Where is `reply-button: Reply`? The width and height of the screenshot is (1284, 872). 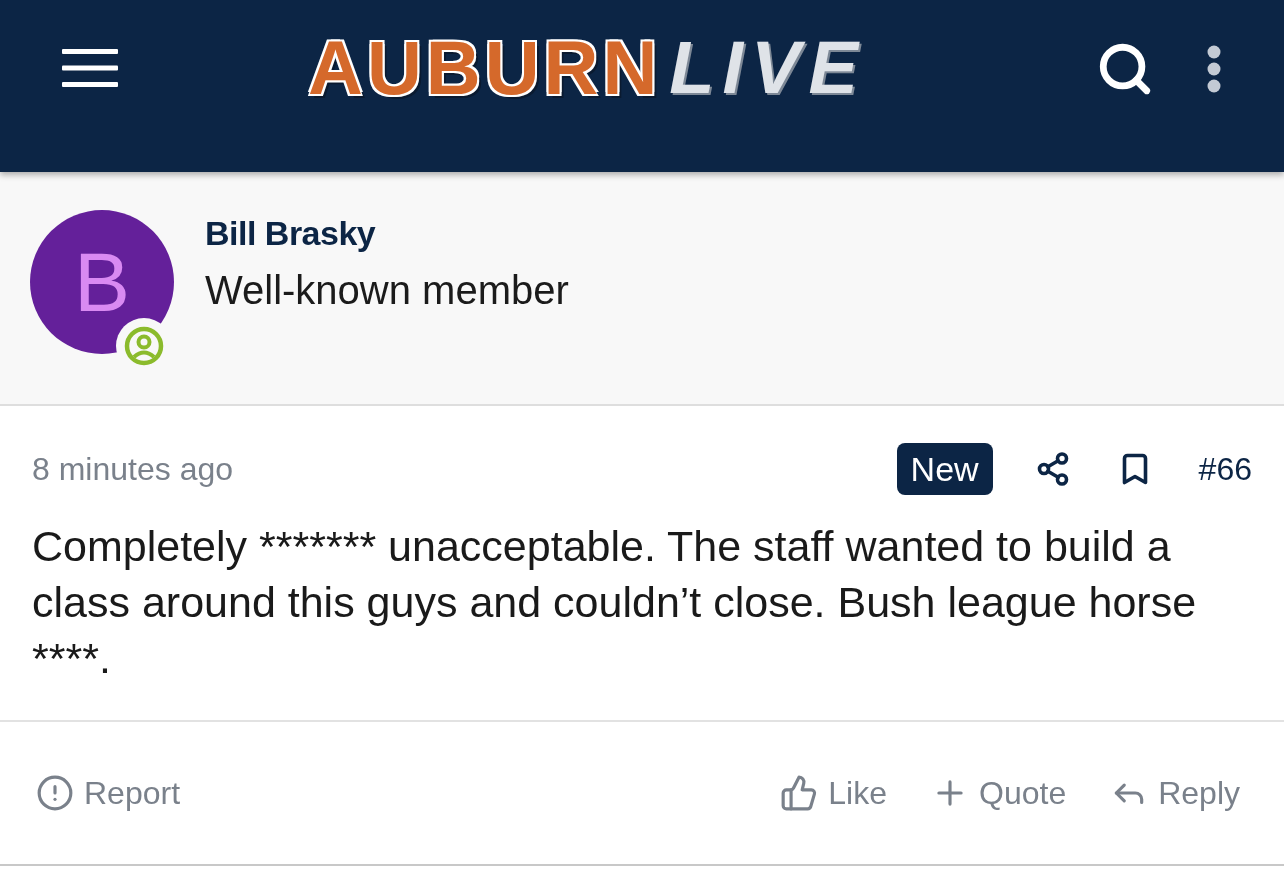
reply-button: Reply is located at coordinates (1175, 793).